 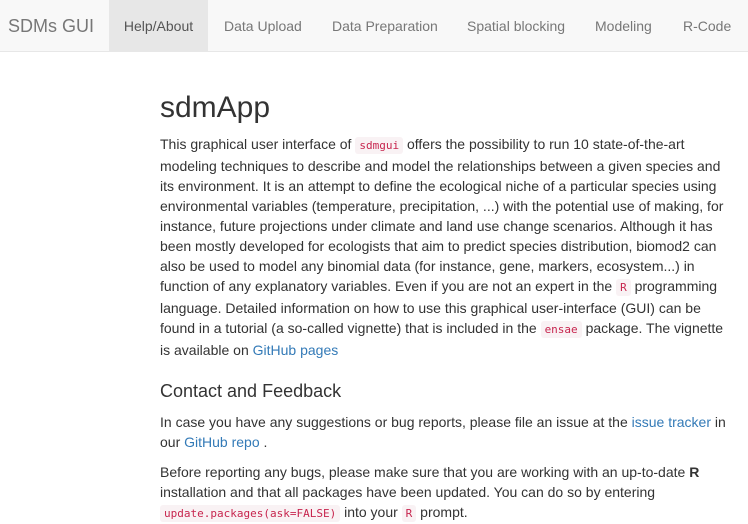 What do you see at coordinates (623, 25) in the screenshot?
I see `tab-modeling: Modeling` at bounding box center [623, 25].